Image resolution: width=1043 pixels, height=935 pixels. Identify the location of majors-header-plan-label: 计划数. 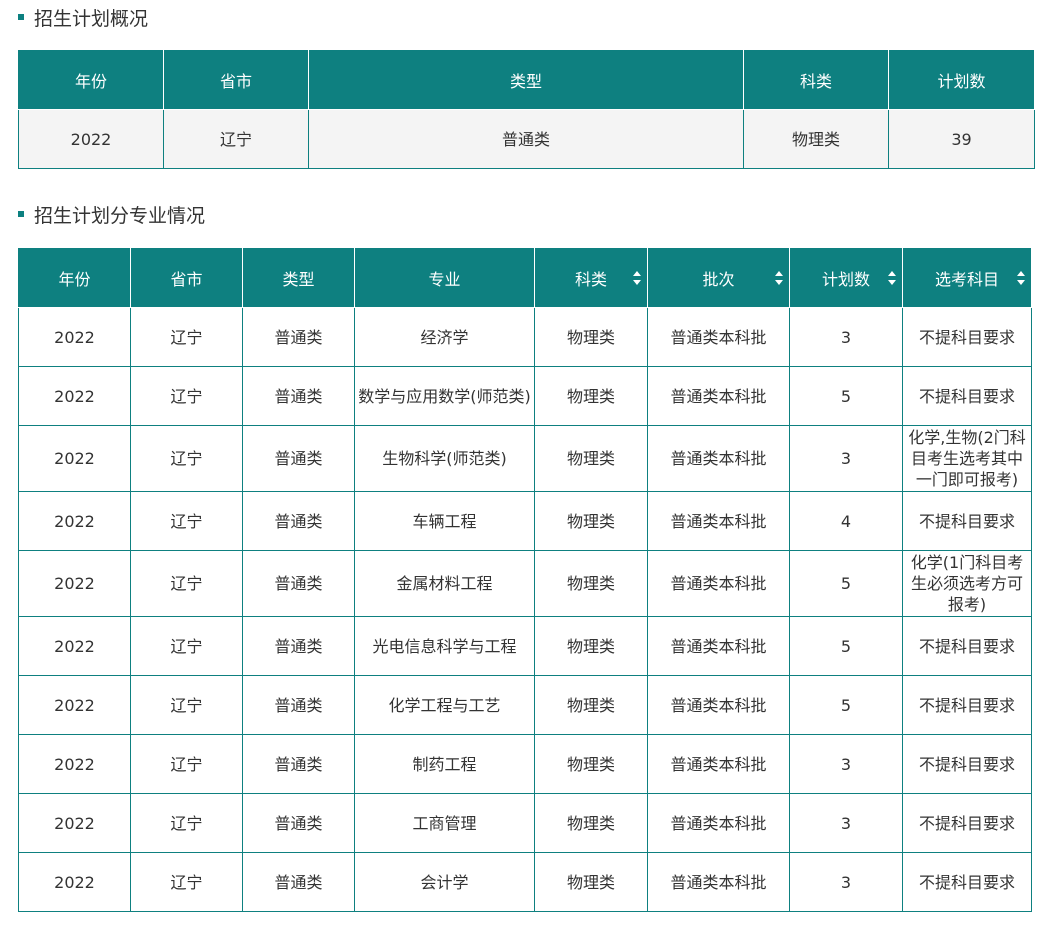
(845, 279).